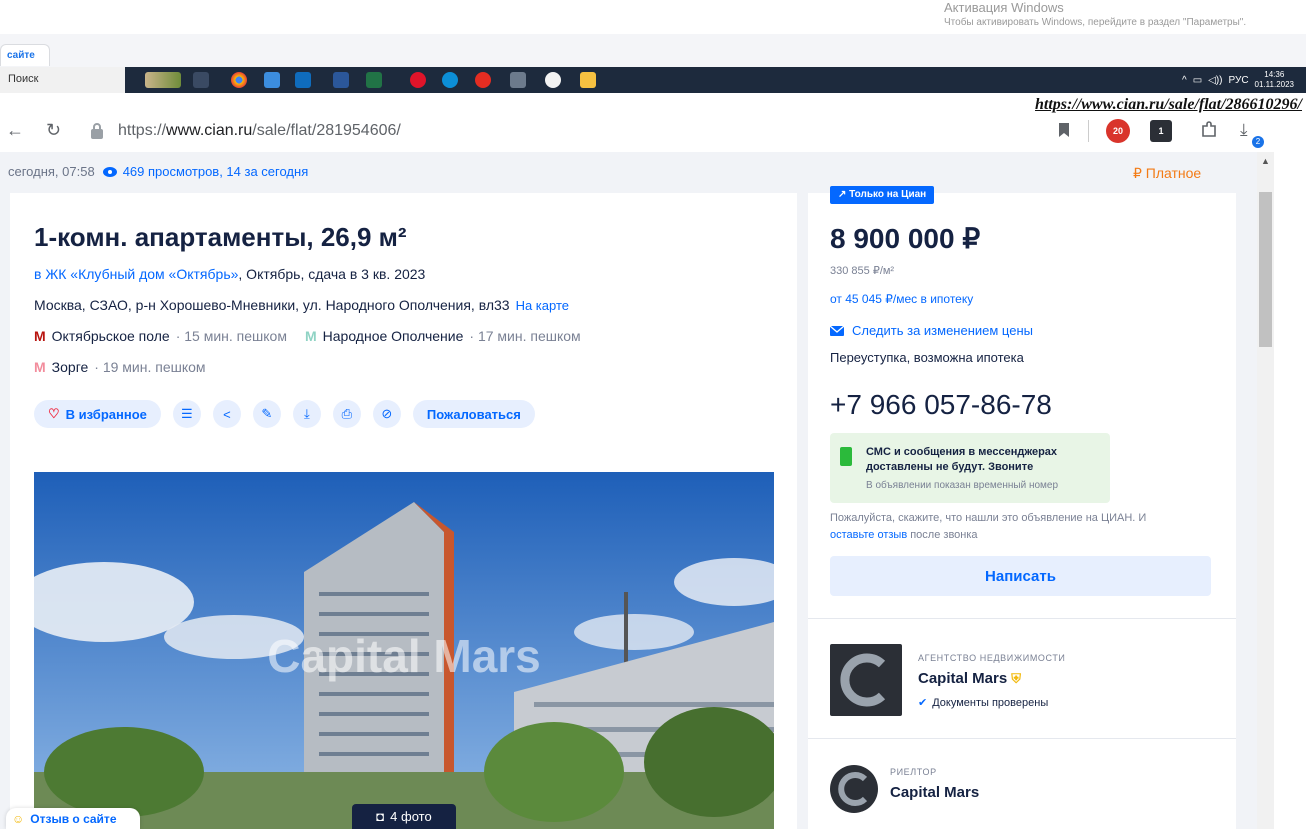 Image resolution: width=1306 pixels, height=829 pixels. I want to click on metro-station-name: Октябрьское поле, so click(111, 336).